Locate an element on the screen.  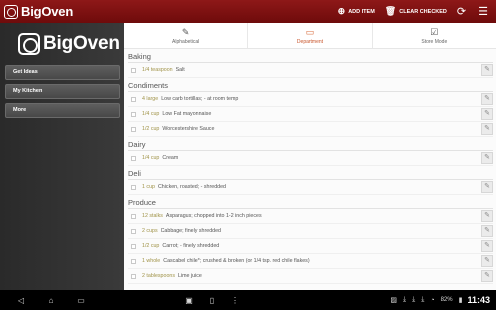
battery-icon: ▮ is located at coordinates (460, 300).